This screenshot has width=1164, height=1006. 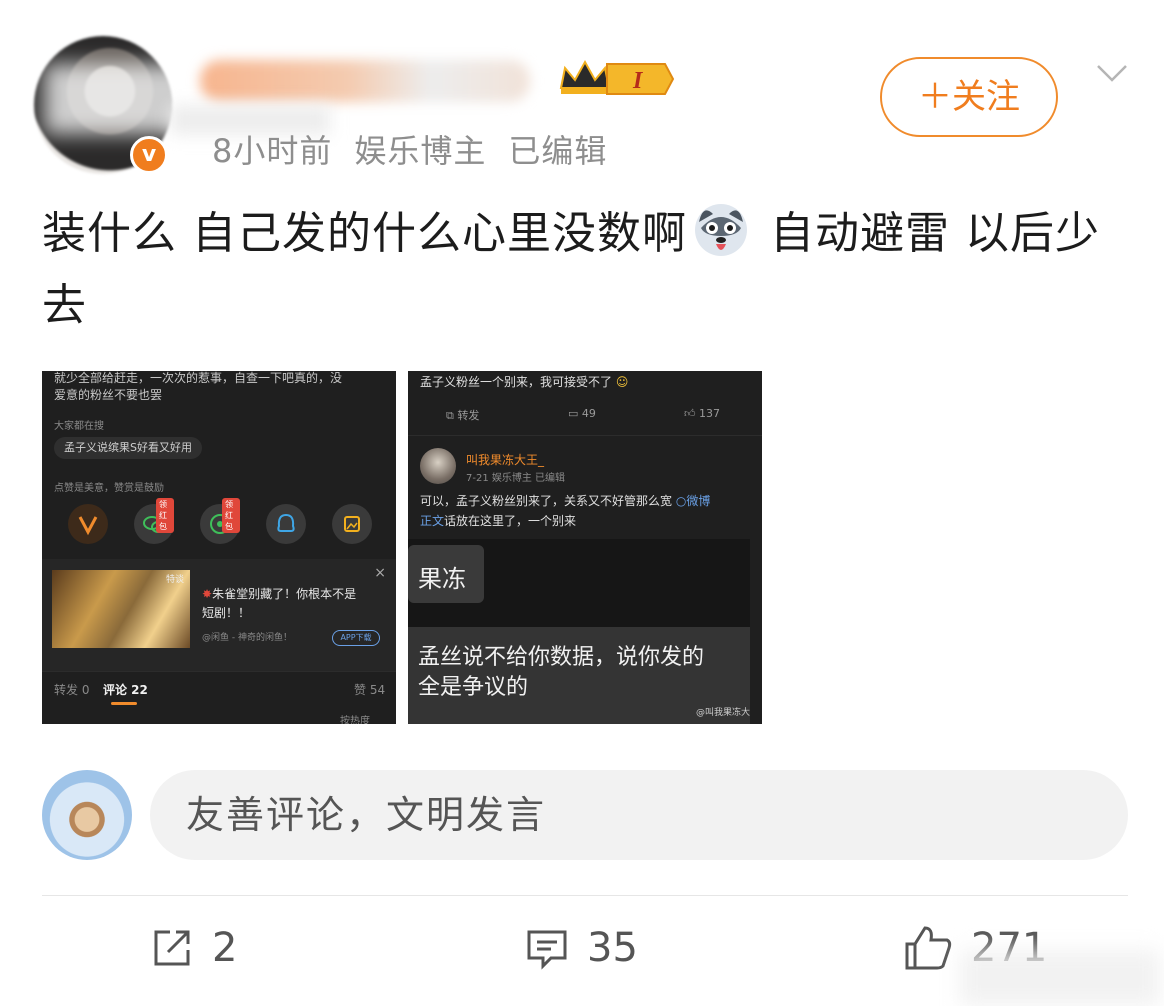 I want to click on tab-like: 赞 54, so click(x=370, y=690).